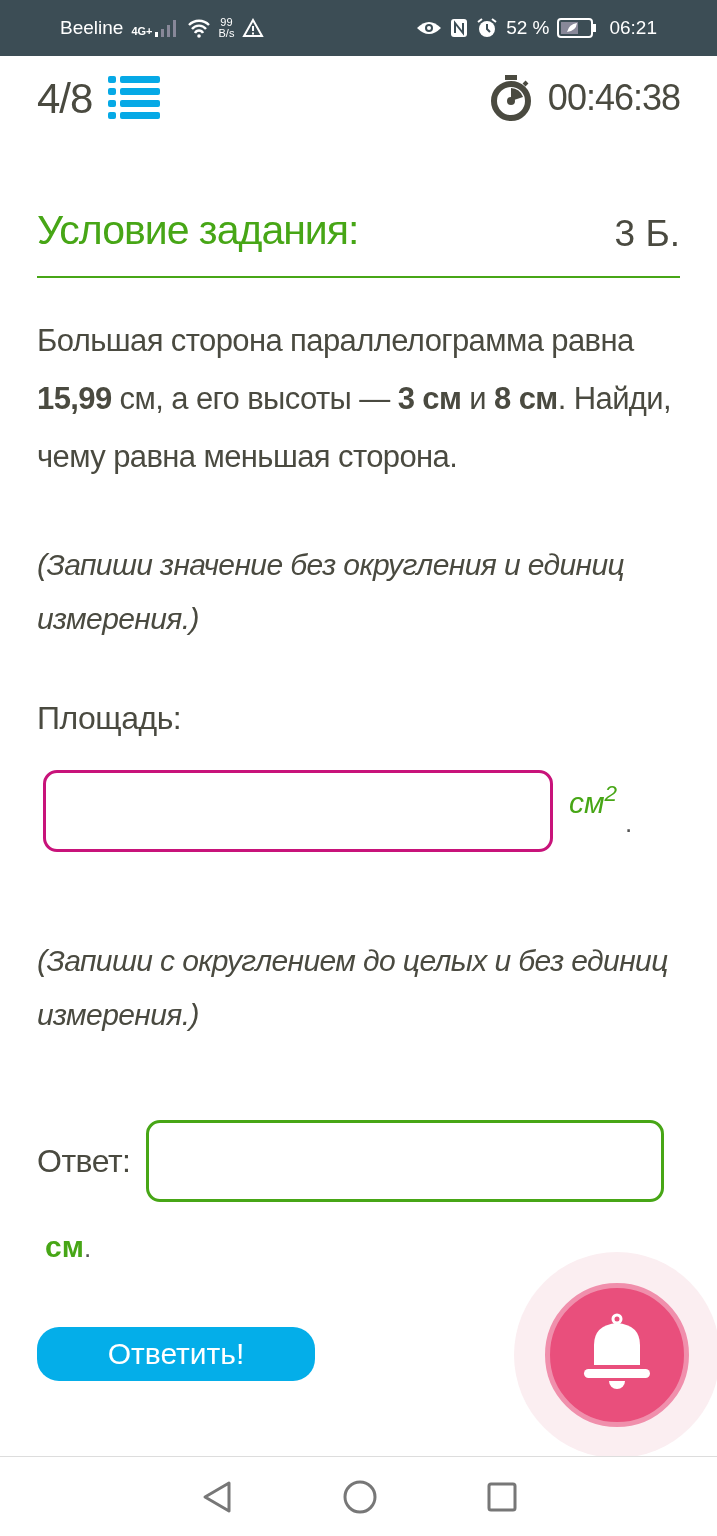  I want to click on submit-button: Ответить!, so click(176, 1353).